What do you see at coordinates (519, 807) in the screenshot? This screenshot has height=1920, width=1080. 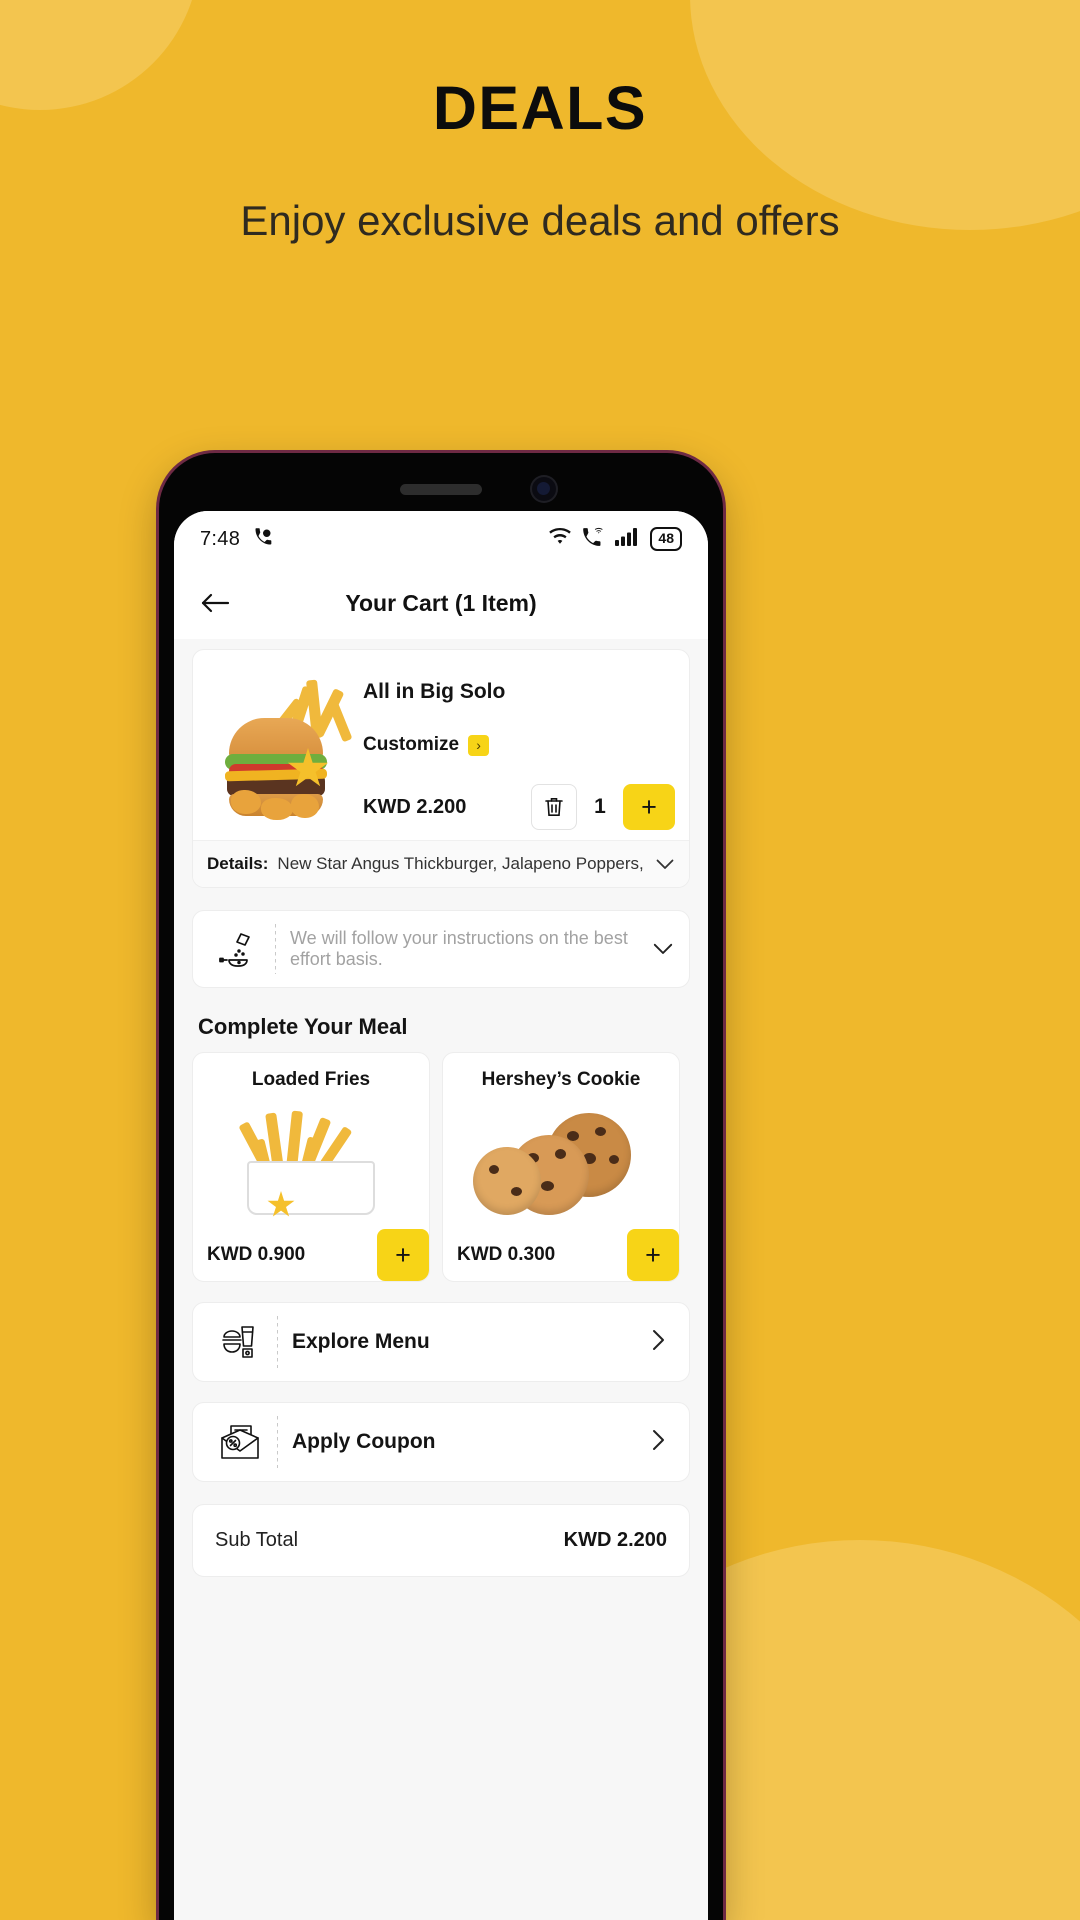 I see `cart-item-price-row: KWD 2.200 1 +` at bounding box center [519, 807].